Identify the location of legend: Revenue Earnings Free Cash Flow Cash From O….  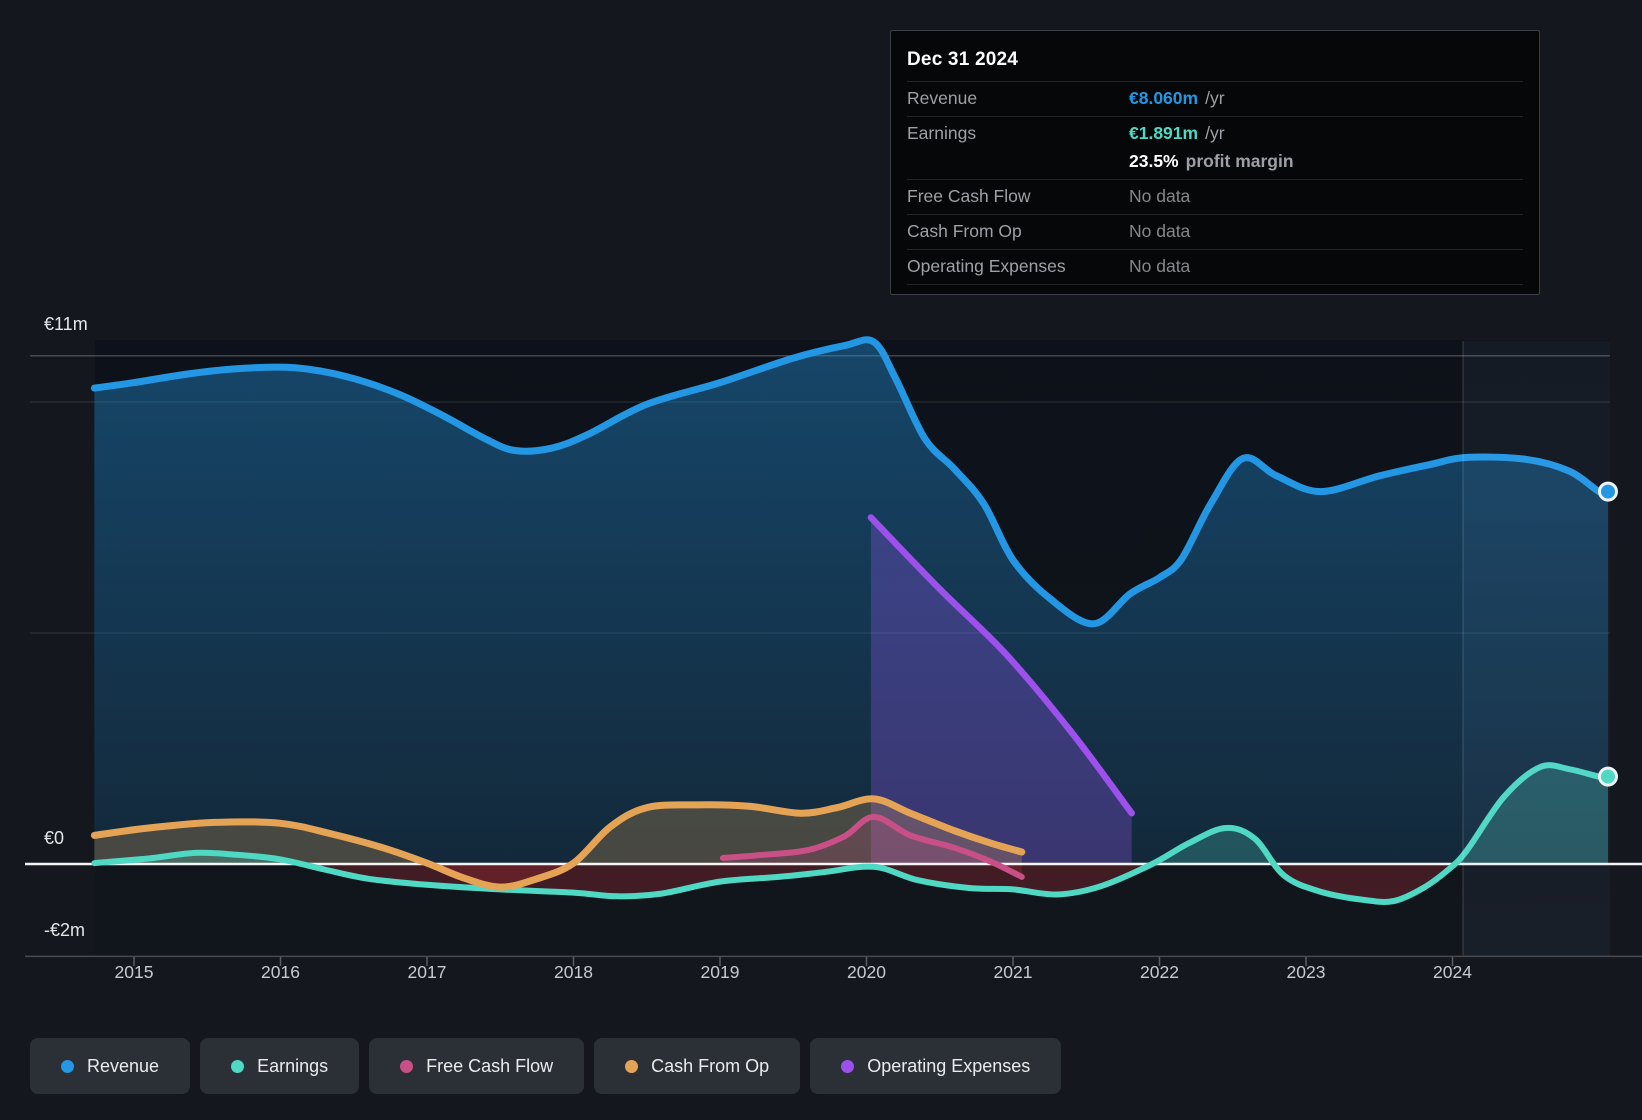
(546, 1066).